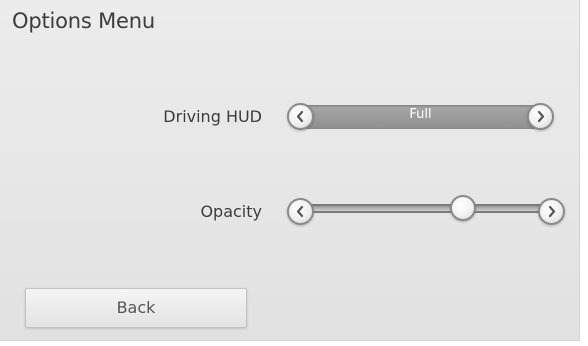  Describe the element at coordinates (381, 208) in the screenshot. I see `opacity-slider-fill` at that location.